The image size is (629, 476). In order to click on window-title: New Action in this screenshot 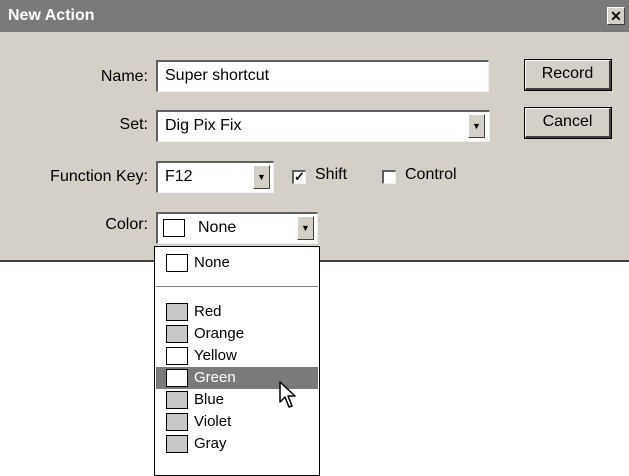, I will do `click(51, 15)`.